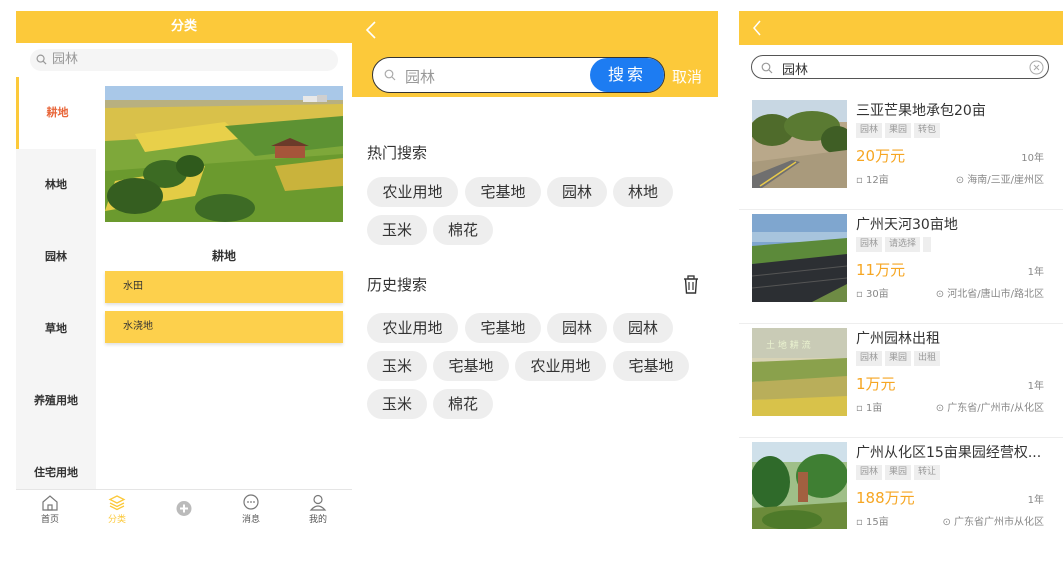 The image size is (1063, 577). I want to click on listing-thumbnail: 土 地 耕 流, so click(799, 372).